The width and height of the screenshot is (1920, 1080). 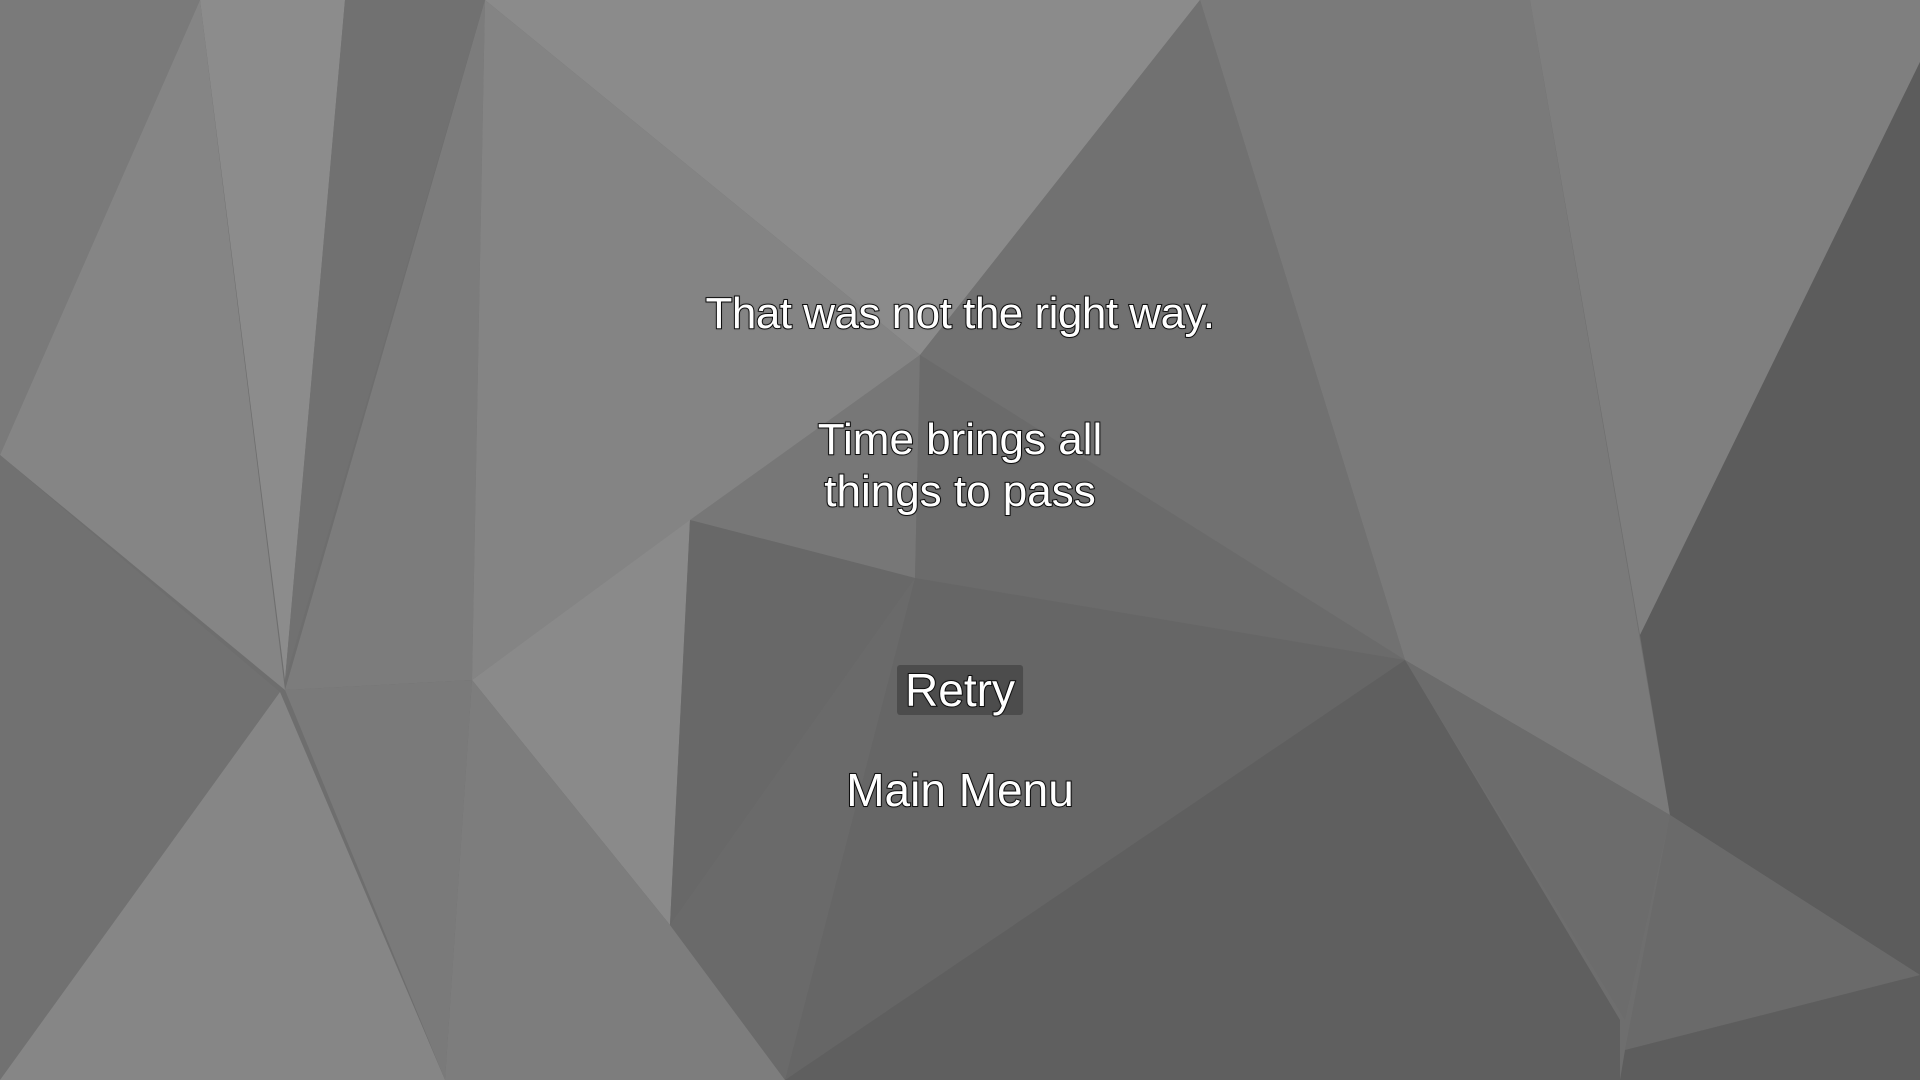 I want to click on main-menu-button: Main Menu, so click(x=960, y=790).